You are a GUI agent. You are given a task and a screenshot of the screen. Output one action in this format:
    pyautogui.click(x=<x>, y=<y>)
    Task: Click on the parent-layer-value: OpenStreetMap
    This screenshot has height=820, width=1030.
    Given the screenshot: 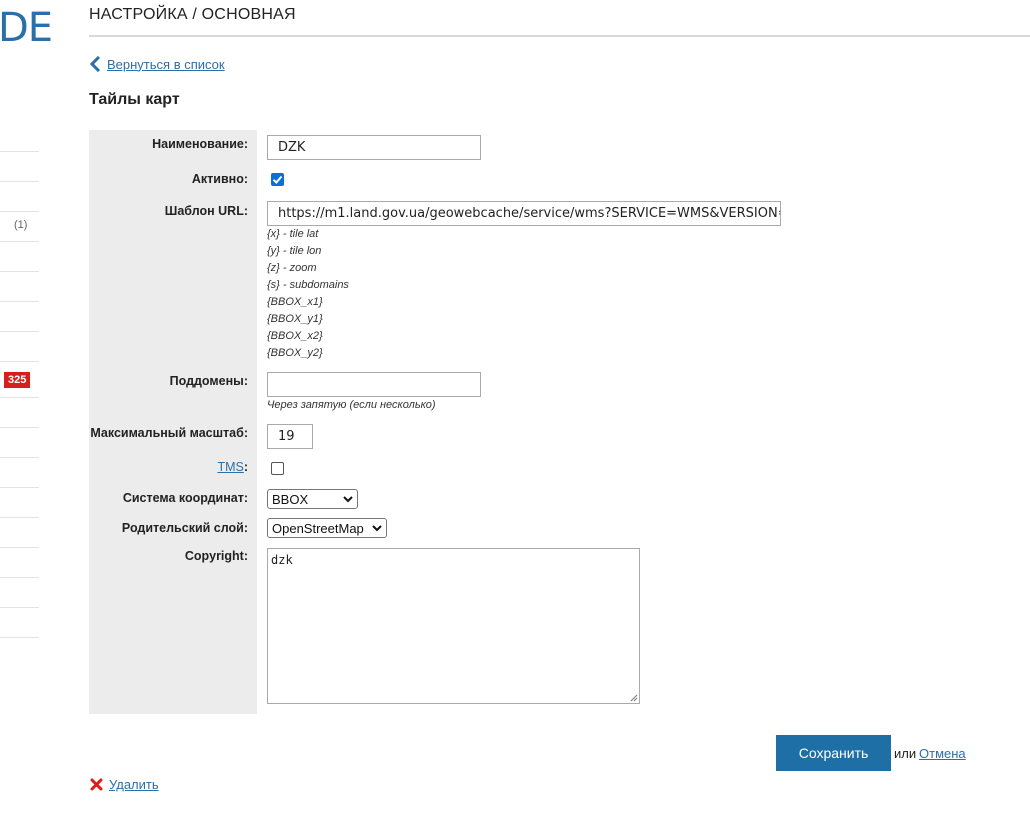 What is the action you would take?
    pyautogui.click(x=318, y=528)
    